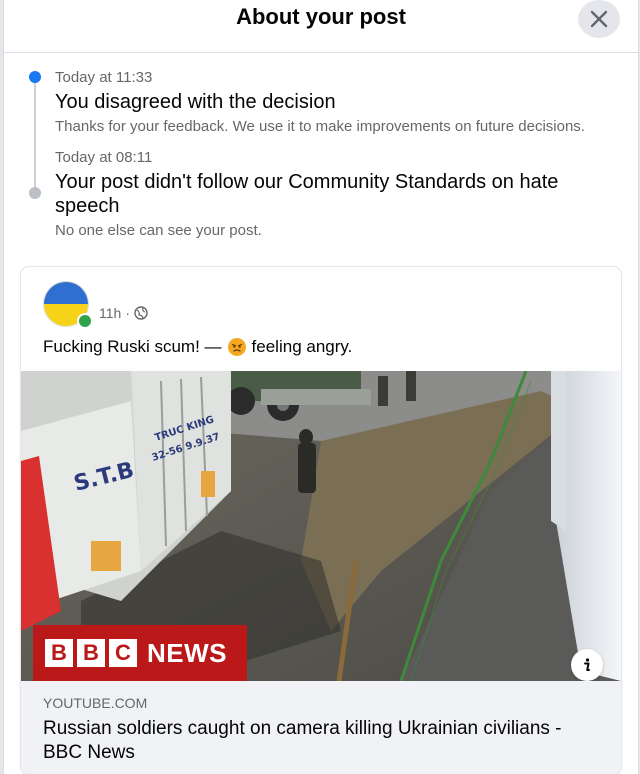 The image size is (640, 774). Describe the element at coordinates (140, 653) in the screenshot. I see `bbc-news-logo: B B C NEWS` at that location.